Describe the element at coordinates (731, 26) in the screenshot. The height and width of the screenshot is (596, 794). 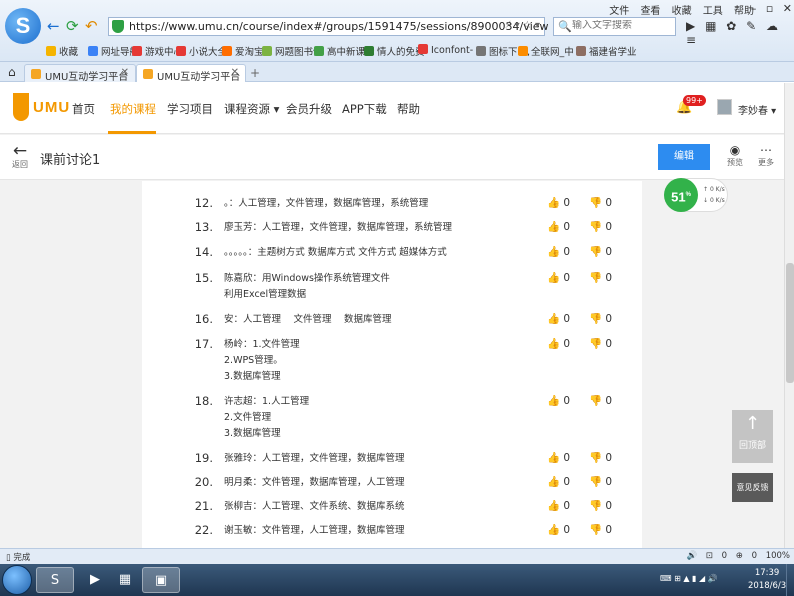
I see `leaf-icon: ✿` at that location.